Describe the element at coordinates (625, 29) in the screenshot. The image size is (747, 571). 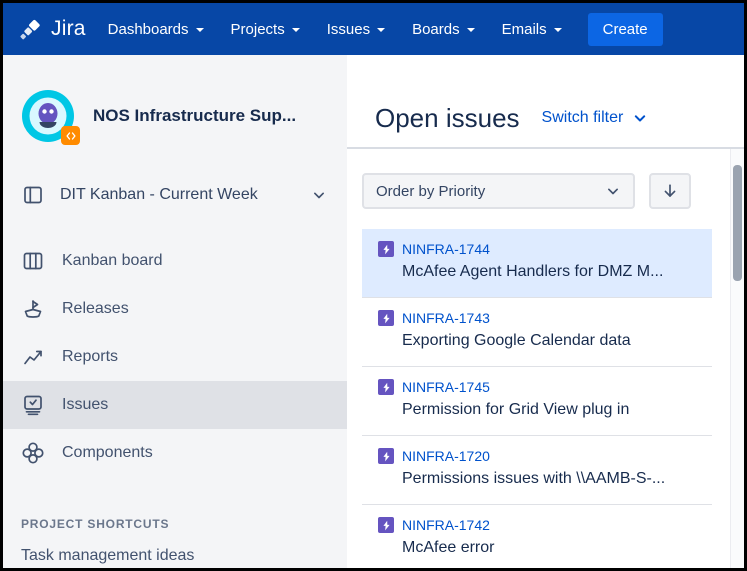
I see `create-button: Create` at that location.